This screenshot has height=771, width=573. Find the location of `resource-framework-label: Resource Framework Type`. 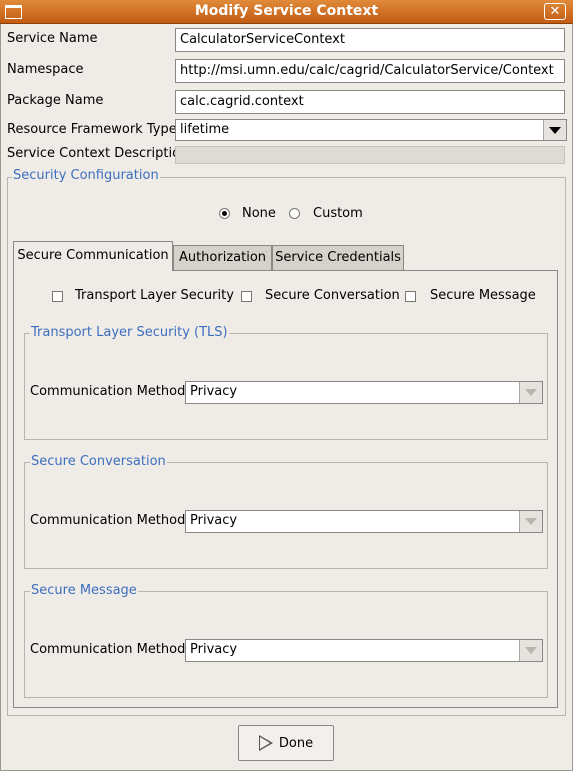

resource-framework-label: Resource Framework Type is located at coordinates (92, 129).